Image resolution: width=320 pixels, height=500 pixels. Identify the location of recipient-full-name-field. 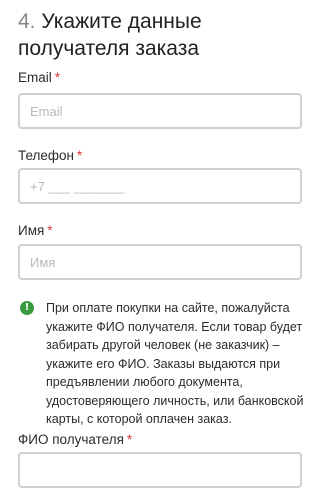
(160, 470).